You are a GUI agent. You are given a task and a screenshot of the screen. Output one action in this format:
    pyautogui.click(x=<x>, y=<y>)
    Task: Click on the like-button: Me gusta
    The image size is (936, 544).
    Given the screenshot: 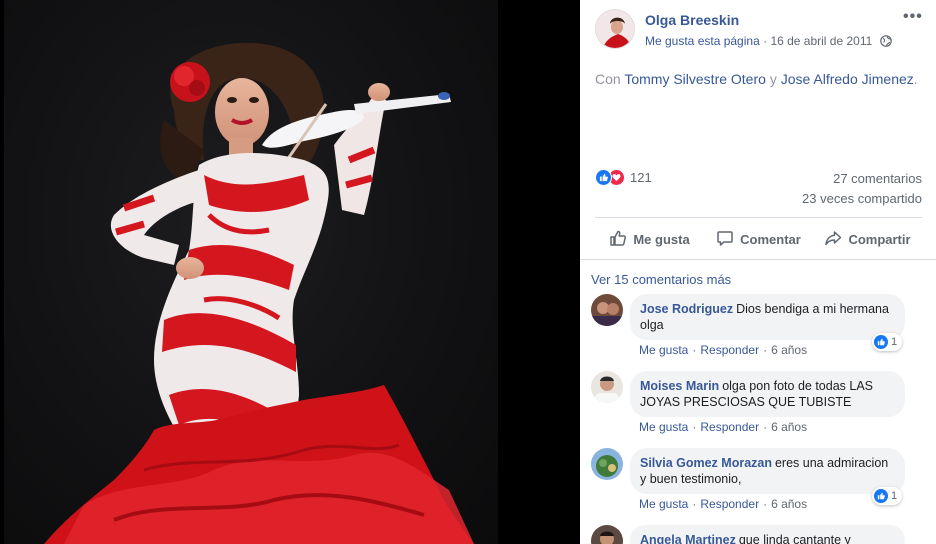 What is the action you would take?
    pyautogui.click(x=649, y=239)
    